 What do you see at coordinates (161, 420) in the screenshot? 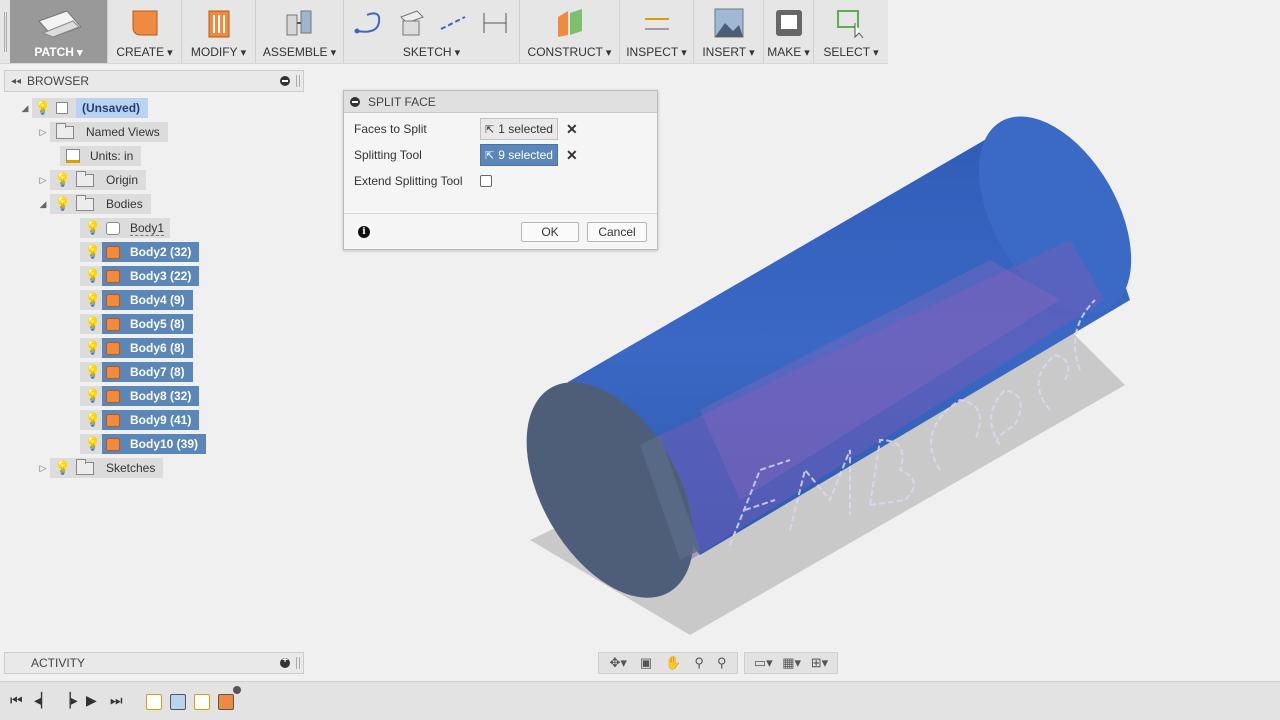
I see `body-label: Body9 (41)` at bounding box center [161, 420].